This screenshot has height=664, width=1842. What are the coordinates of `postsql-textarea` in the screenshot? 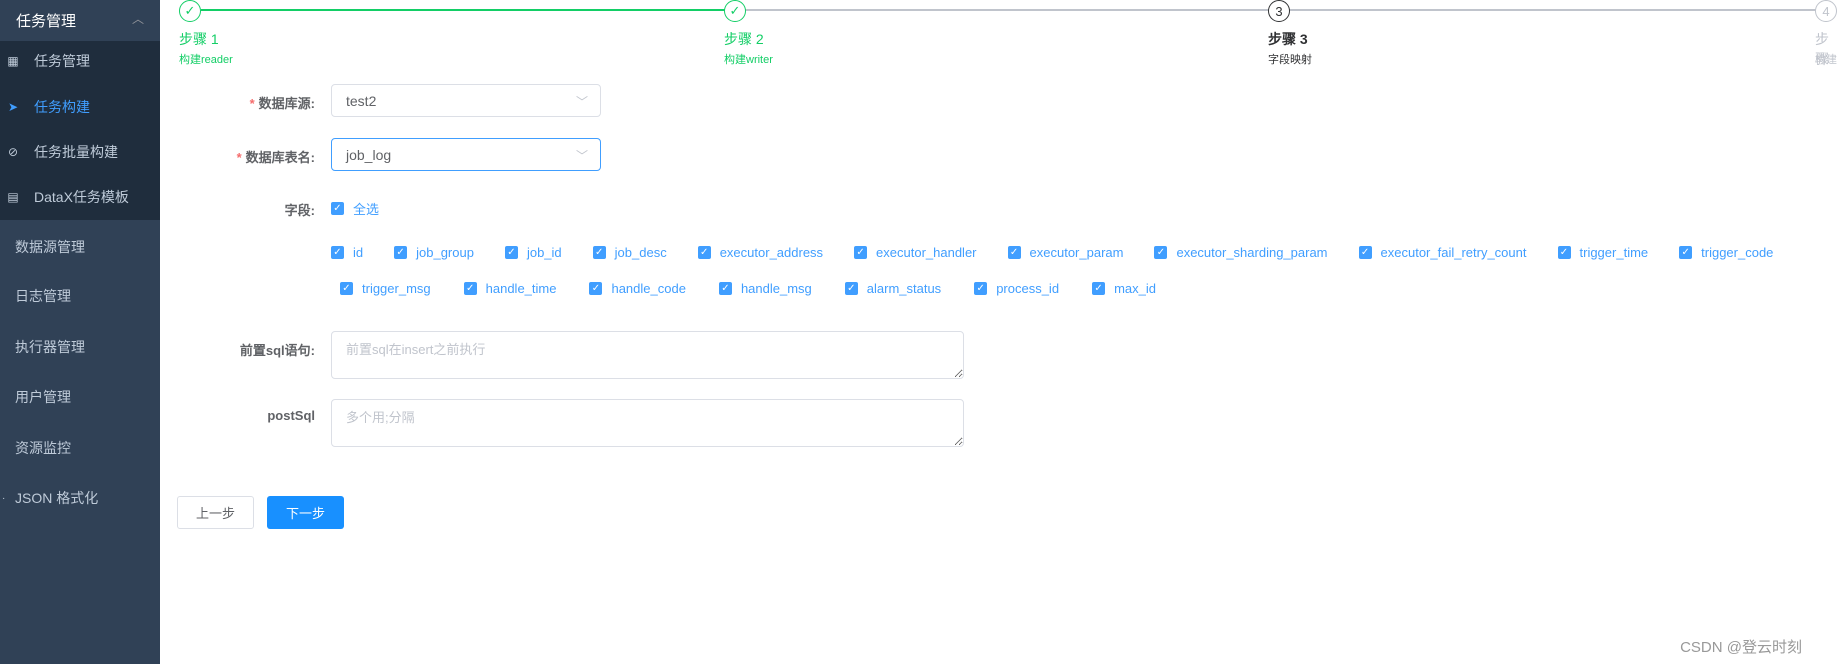 It's located at (647, 423).